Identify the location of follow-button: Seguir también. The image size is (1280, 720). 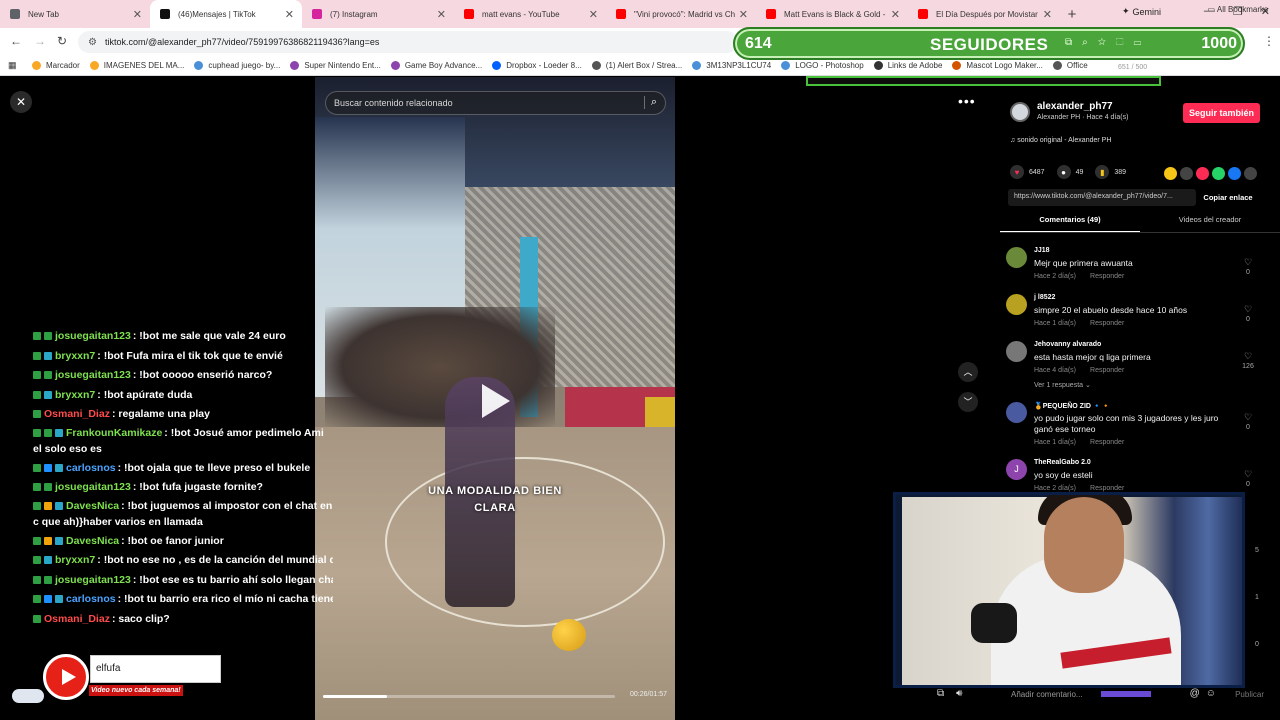
(1221, 113).